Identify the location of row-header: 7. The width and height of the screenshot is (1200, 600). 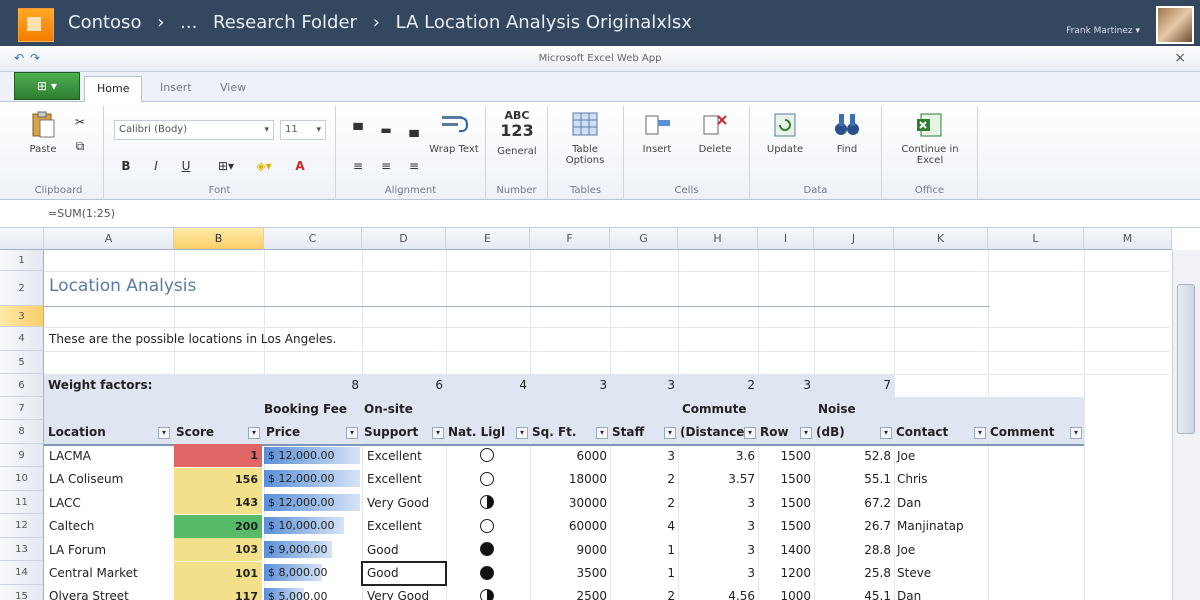
(22, 408).